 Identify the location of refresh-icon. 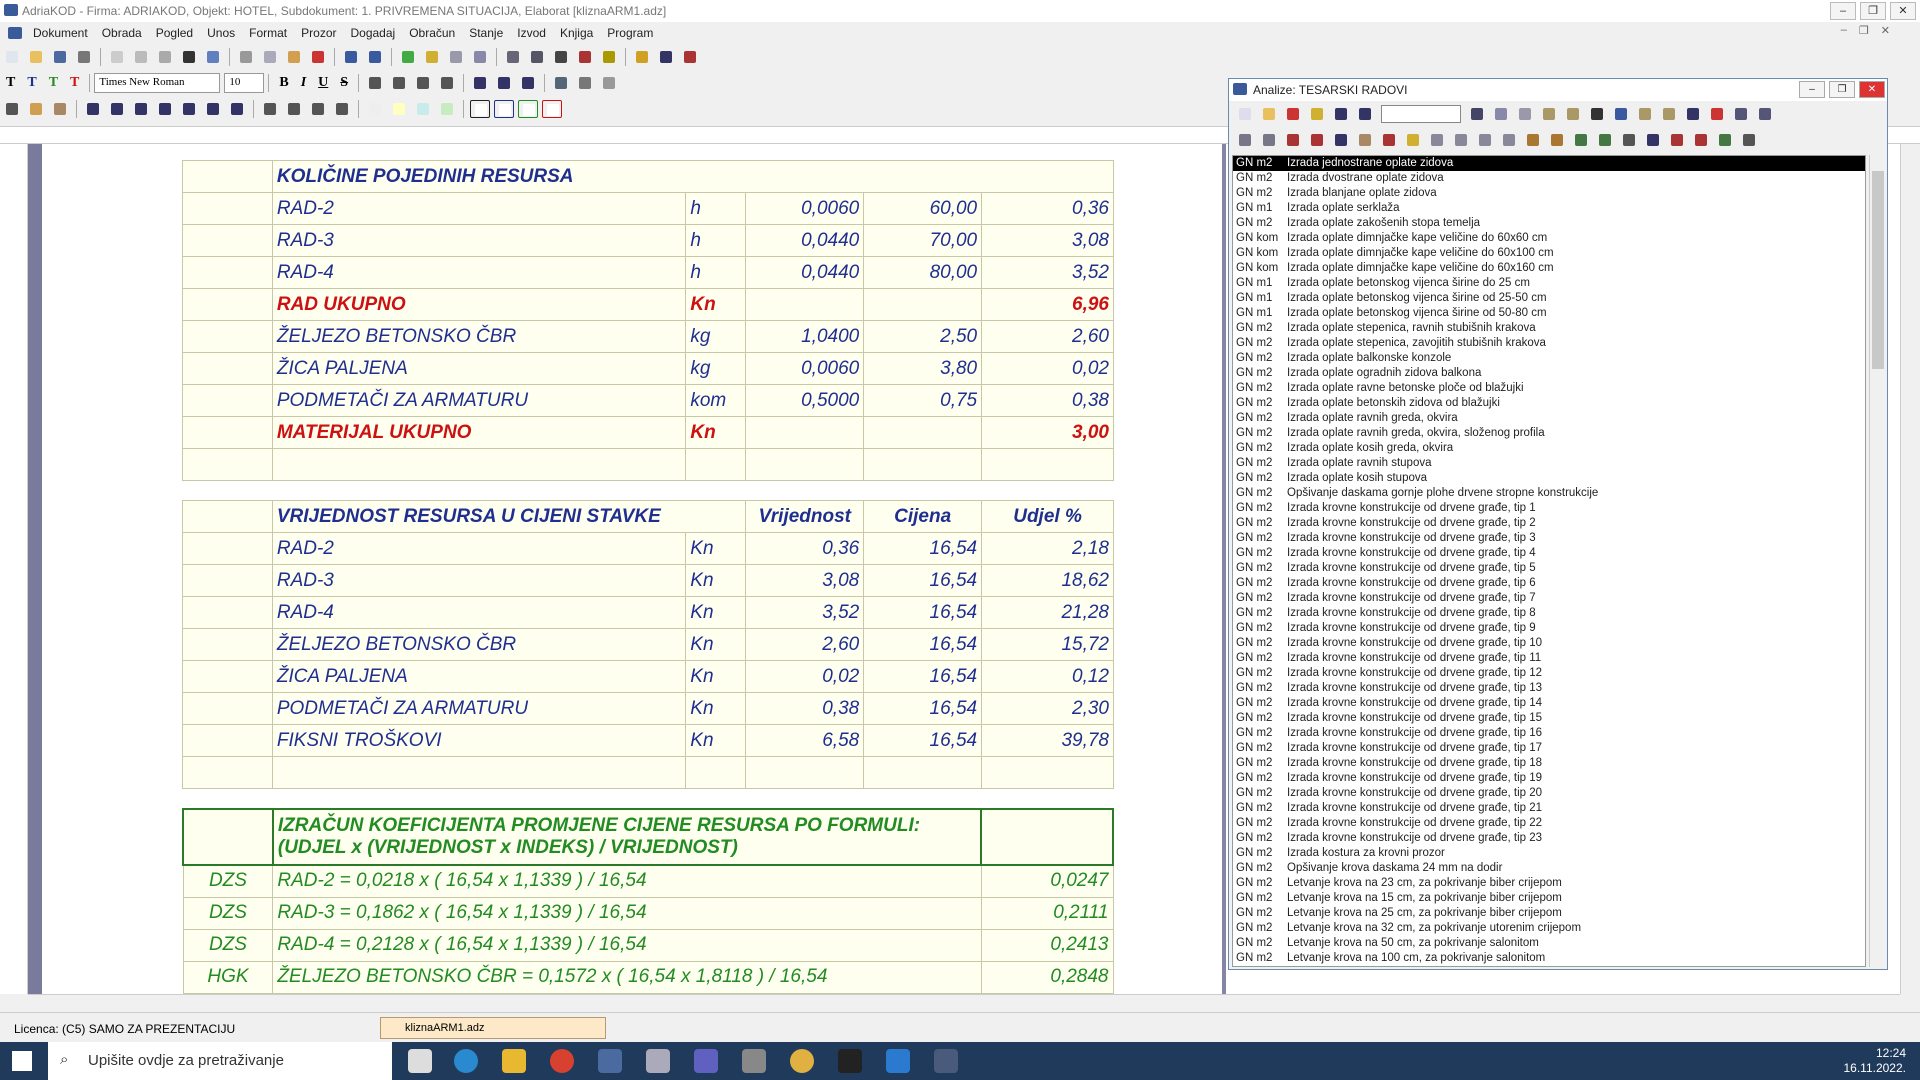
(408, 57).